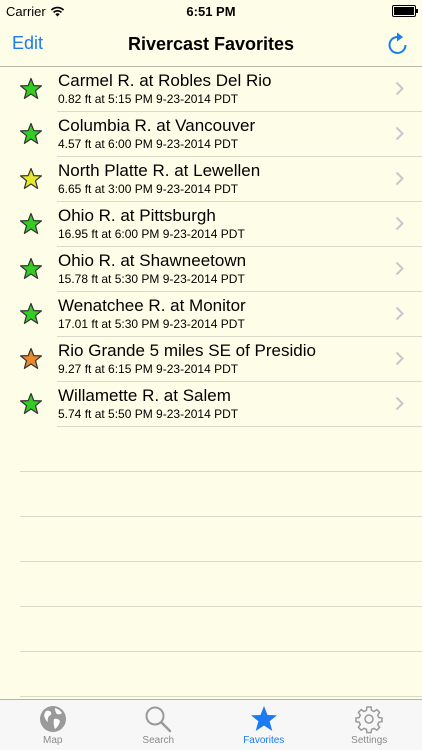  What do you see at coordinates (148, 144) in the screenshot?
I see `river-gauge-detail: 4.57 ft at 6:00 PM 9-23-2014 PDT` at bounding box center [148, 144].